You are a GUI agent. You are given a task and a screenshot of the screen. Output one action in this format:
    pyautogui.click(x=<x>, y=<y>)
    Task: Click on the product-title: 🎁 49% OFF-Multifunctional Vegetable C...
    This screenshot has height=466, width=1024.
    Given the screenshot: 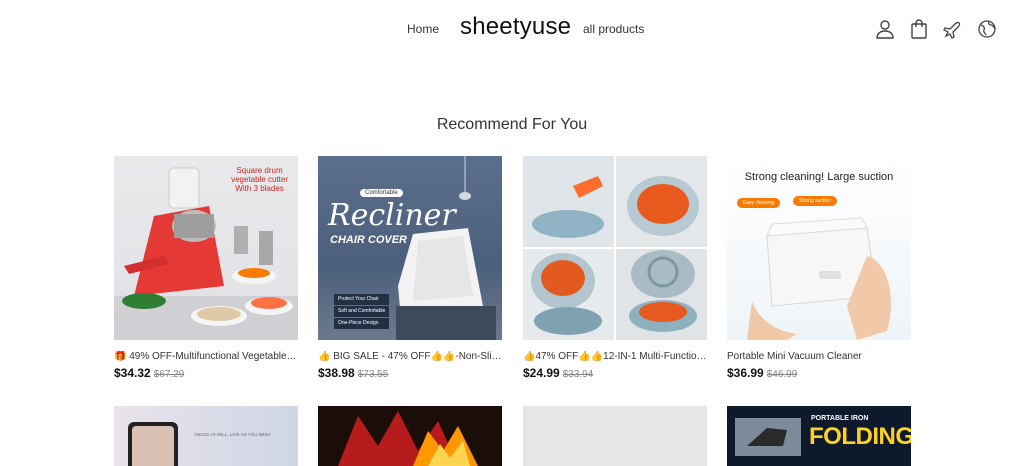 What is the action you would take?
    pyautogui.click(x=206, y=356)
    